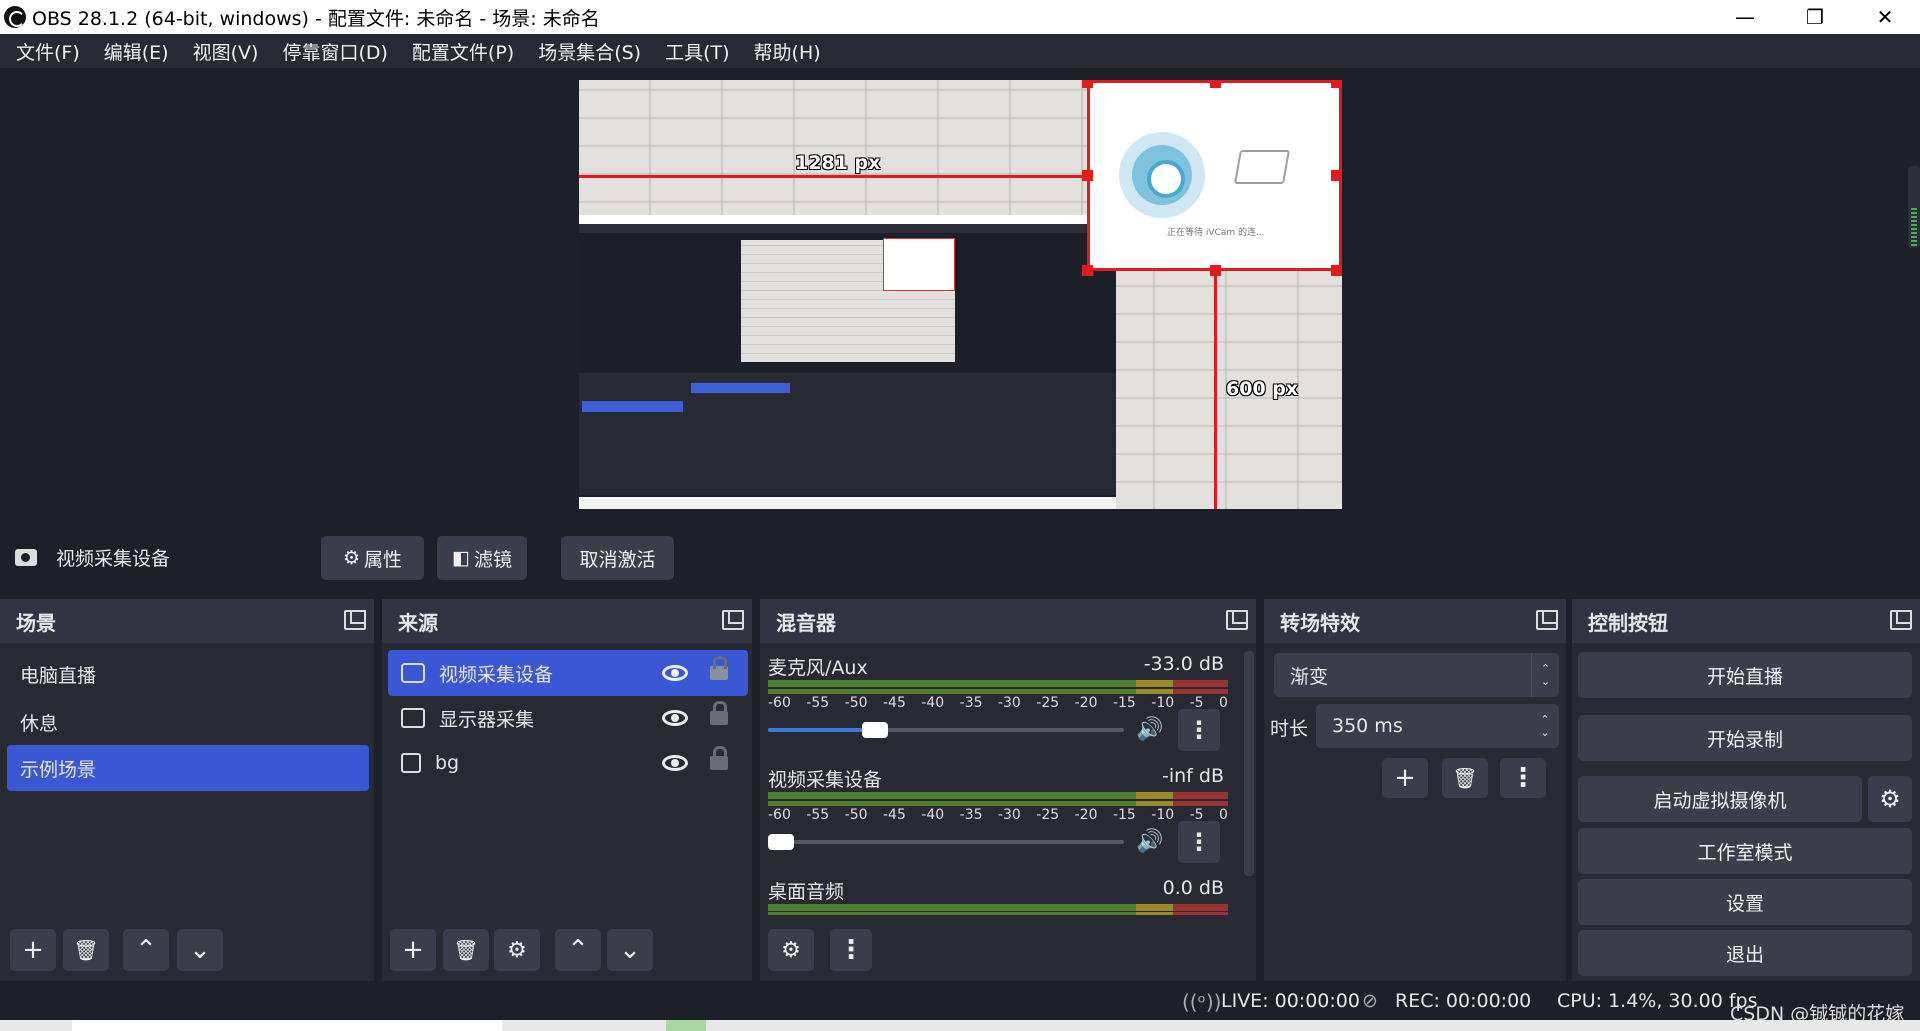  Describe the element at coordinates (482, 558) in the screenshot. I see `filters-button: ◧ 滤镜` at that location.